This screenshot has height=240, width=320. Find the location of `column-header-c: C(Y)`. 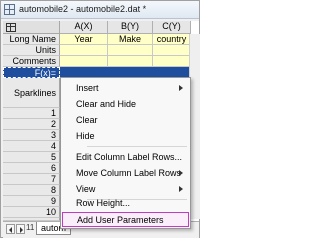

column-header-c: C(Y) is located at coordinates (172, 27).